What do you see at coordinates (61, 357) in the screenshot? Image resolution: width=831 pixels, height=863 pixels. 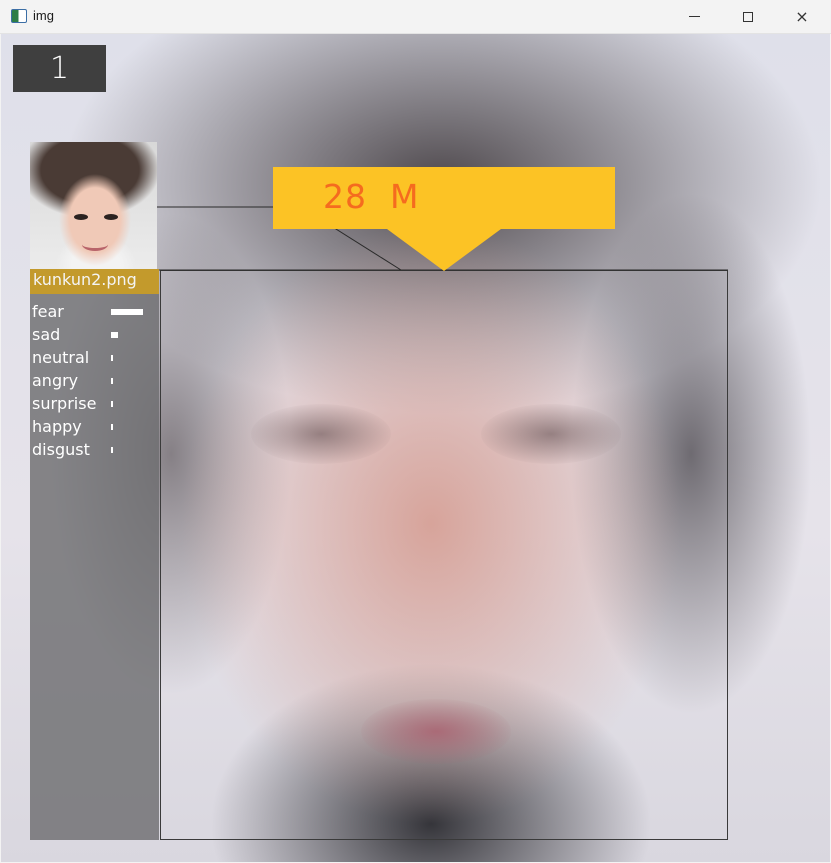 I see `emotion-label: neutral` at bounding box center [61, 357].